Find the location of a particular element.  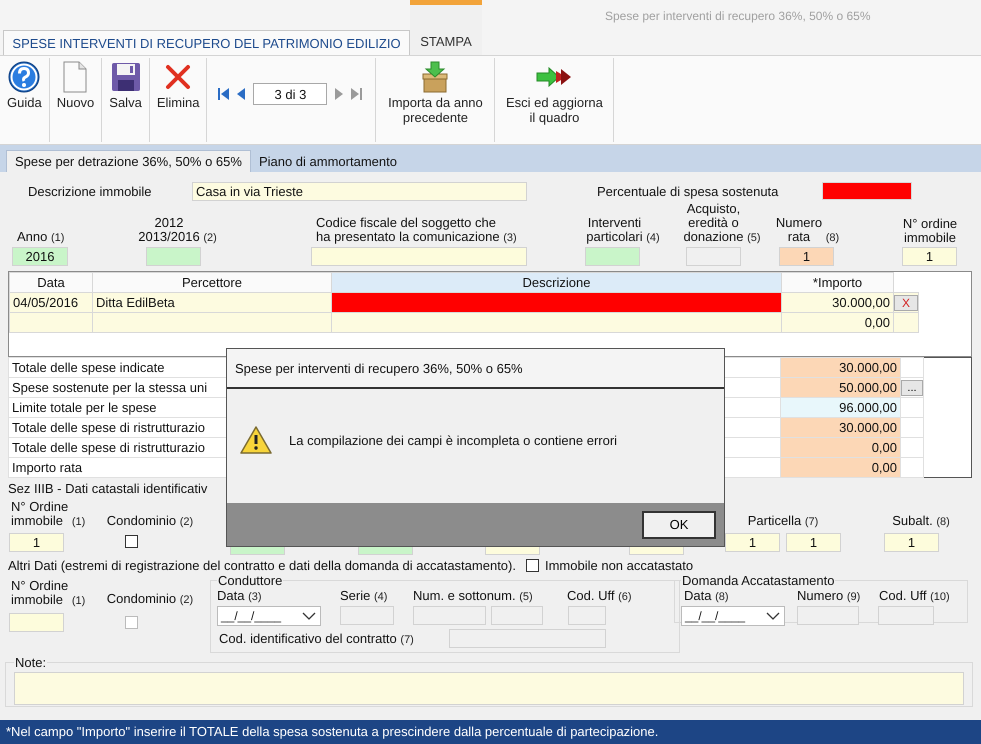

field-note: (3) is located at coordinates (255, 597).